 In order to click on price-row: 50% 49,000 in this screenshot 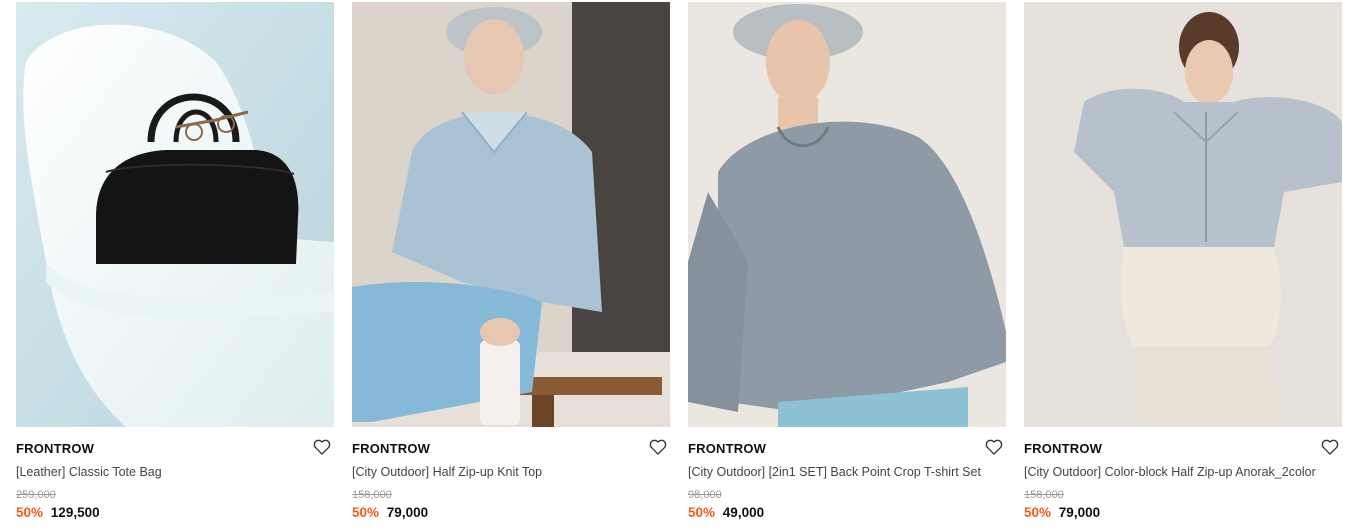, I will do `click(726, 512)`.